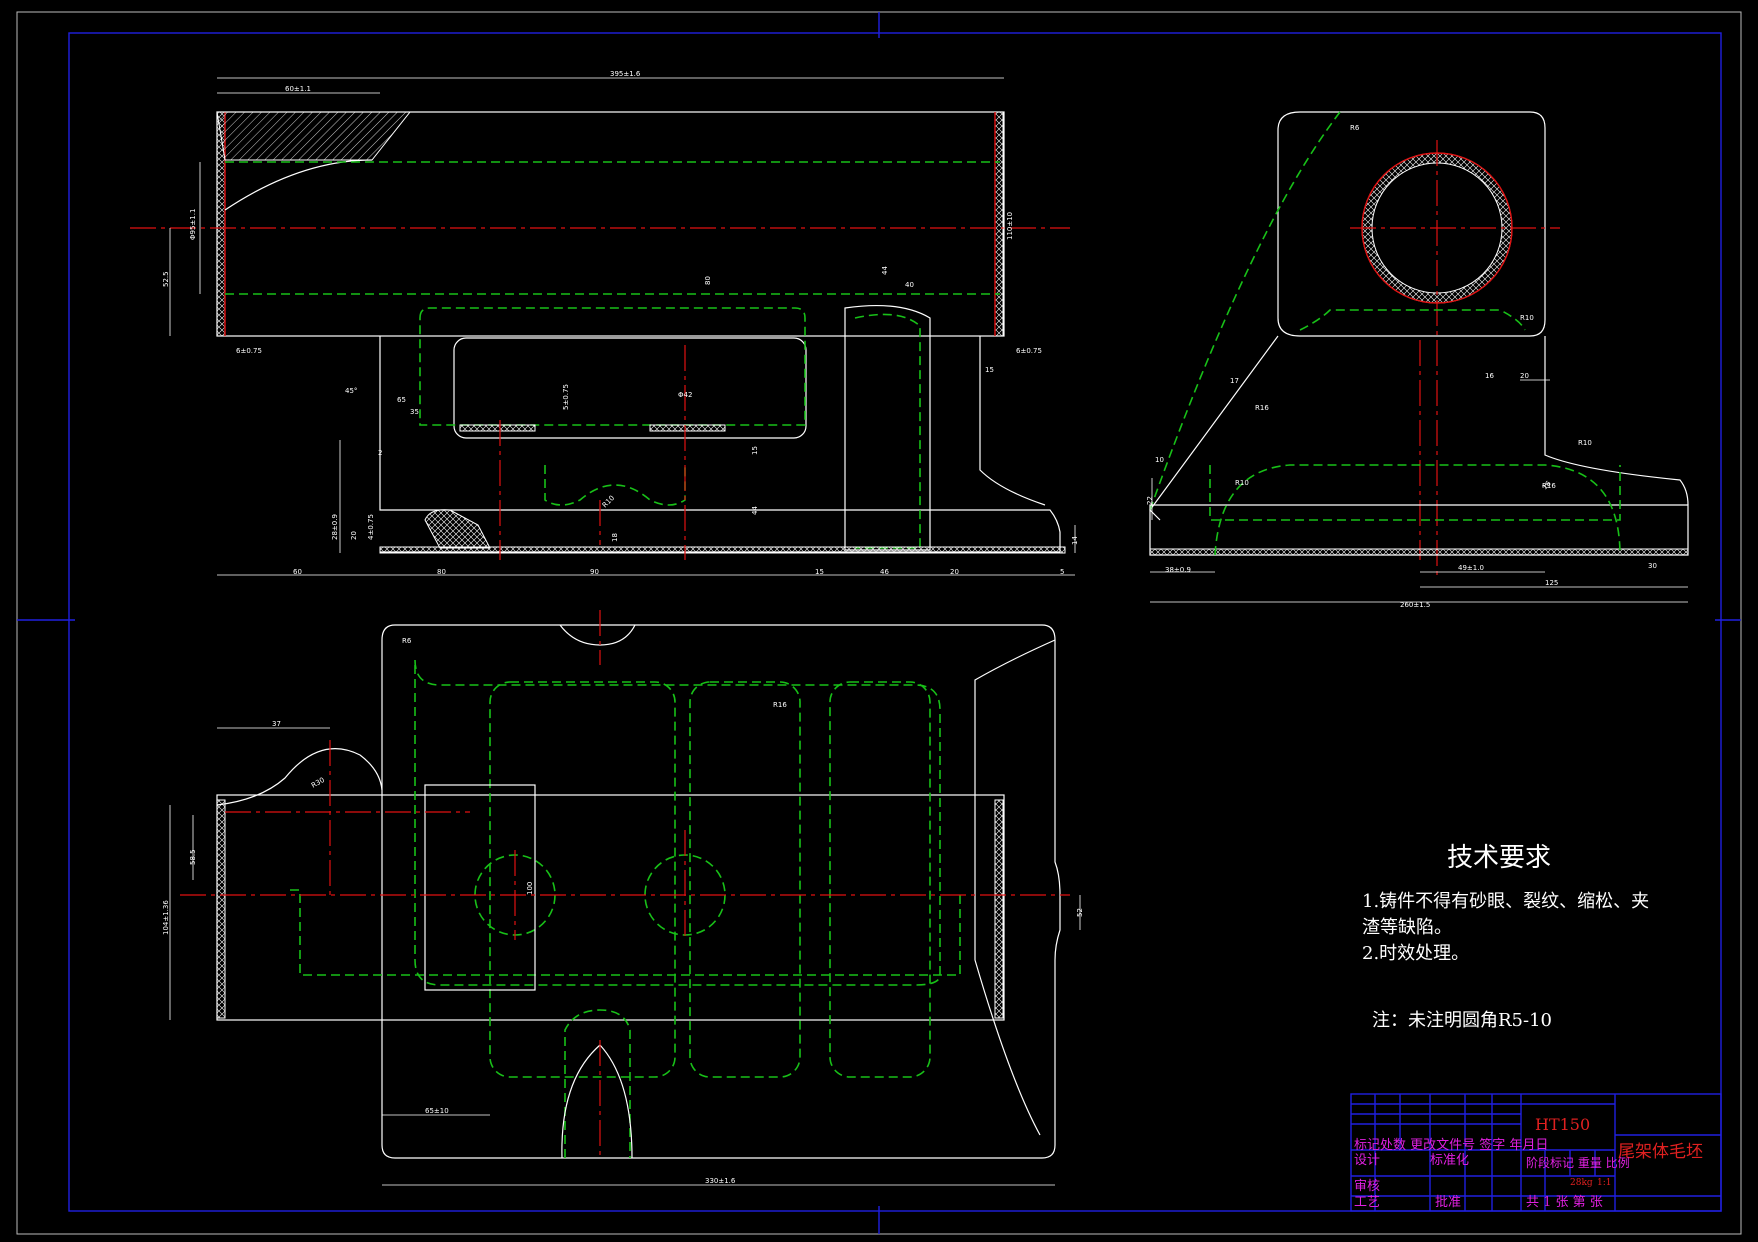 This screenshot has width=1758, height=1242. I want to click on side-hidden-base, so click(1415, 493).